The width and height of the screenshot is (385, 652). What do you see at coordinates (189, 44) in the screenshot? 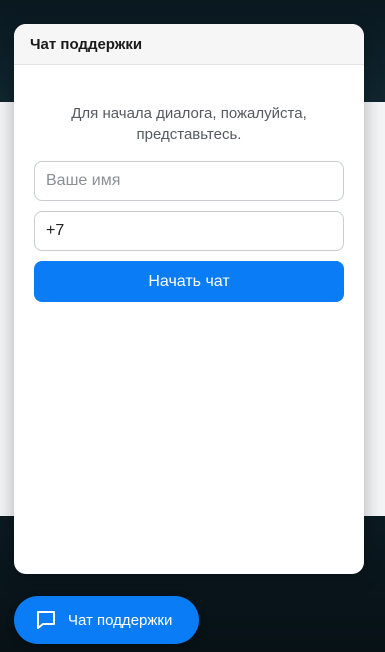
I see `chat-header: Чат поддержки` at bounding box center [189, 44].